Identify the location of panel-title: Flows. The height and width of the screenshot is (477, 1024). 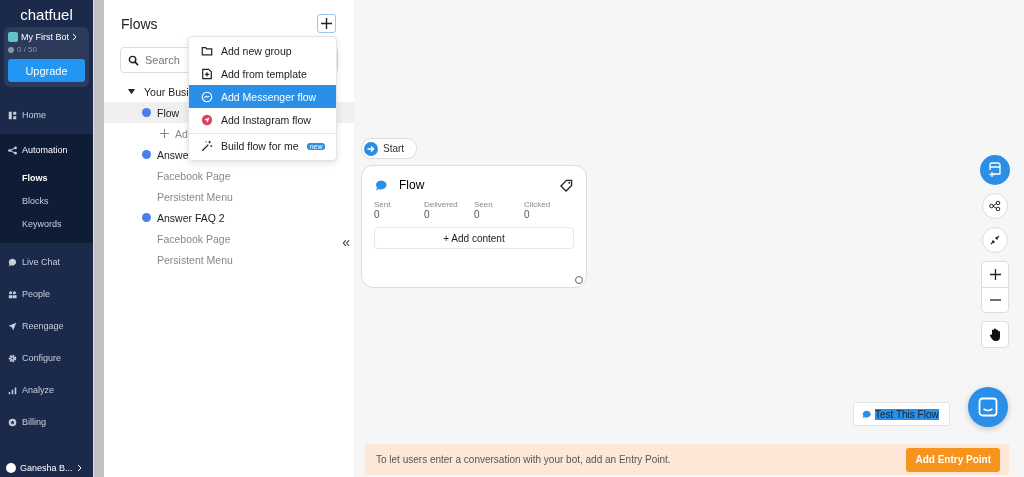
(139, 23).